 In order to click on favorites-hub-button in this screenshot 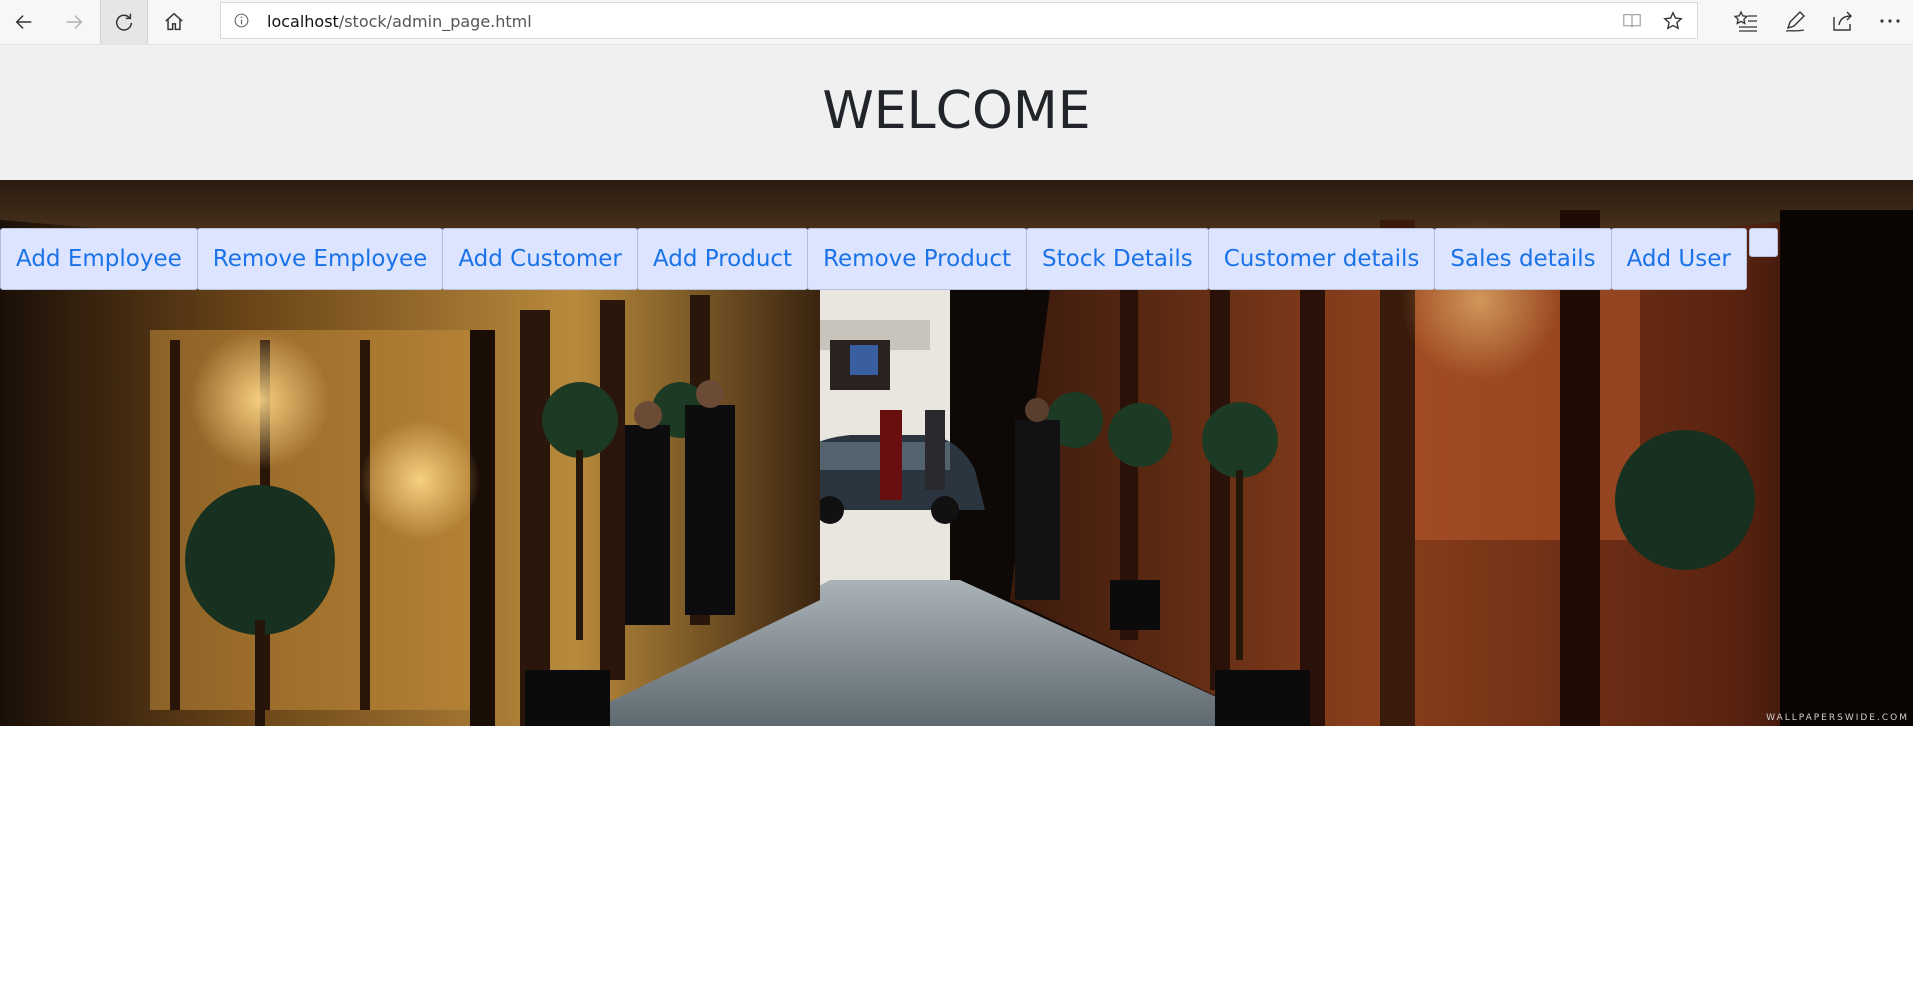, I will do `click(1746, 21)`.